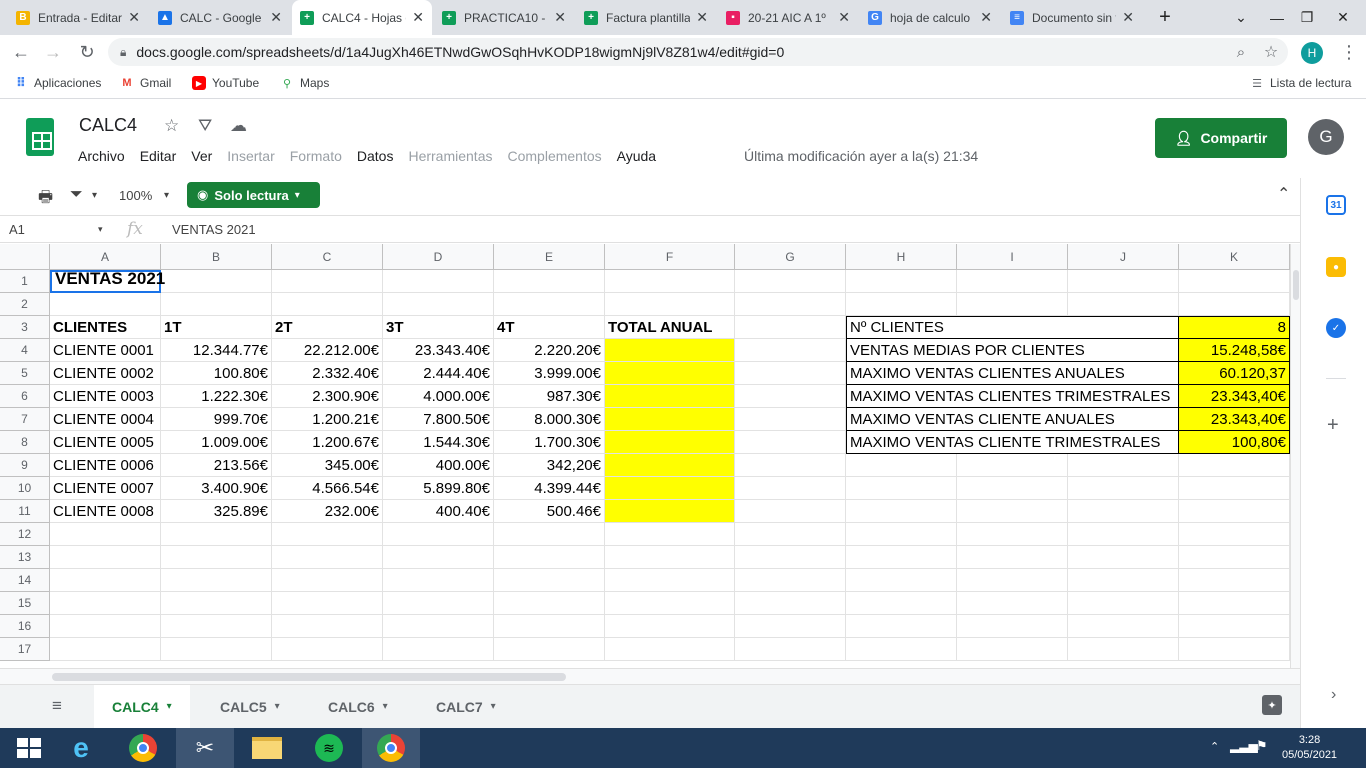 The image size is (1366, 768). Describe the element at coordinates (267, 748) in the screenshot. I see `file-explorer-icon` at that location.